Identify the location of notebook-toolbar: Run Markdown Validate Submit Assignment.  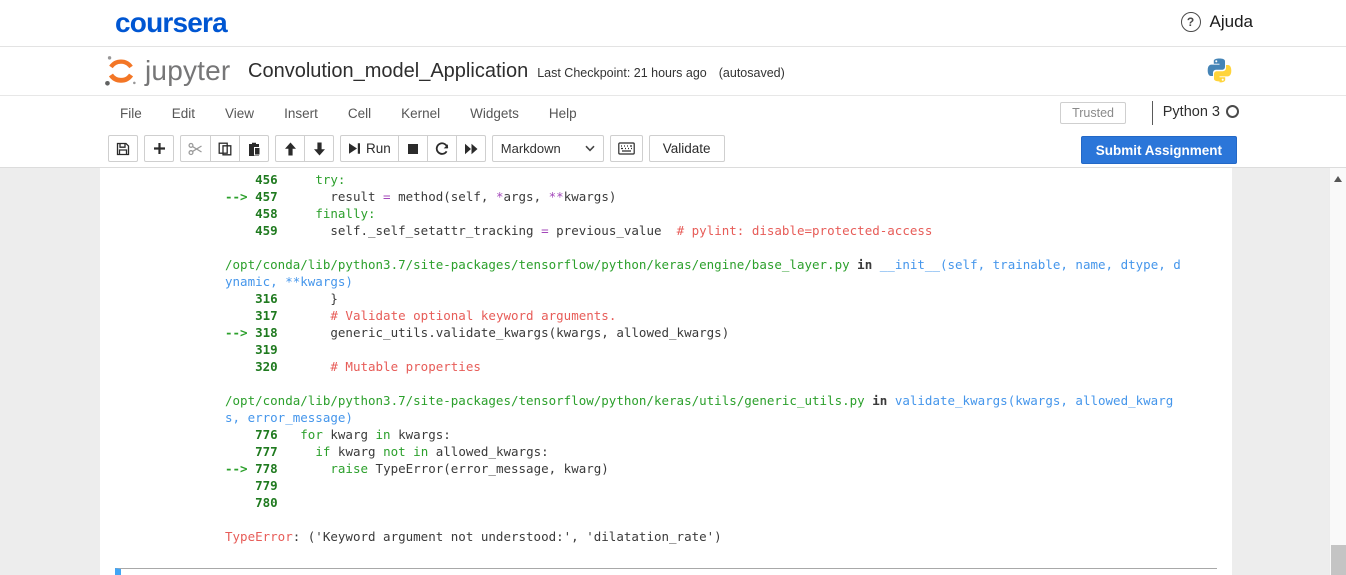
(673, 149).